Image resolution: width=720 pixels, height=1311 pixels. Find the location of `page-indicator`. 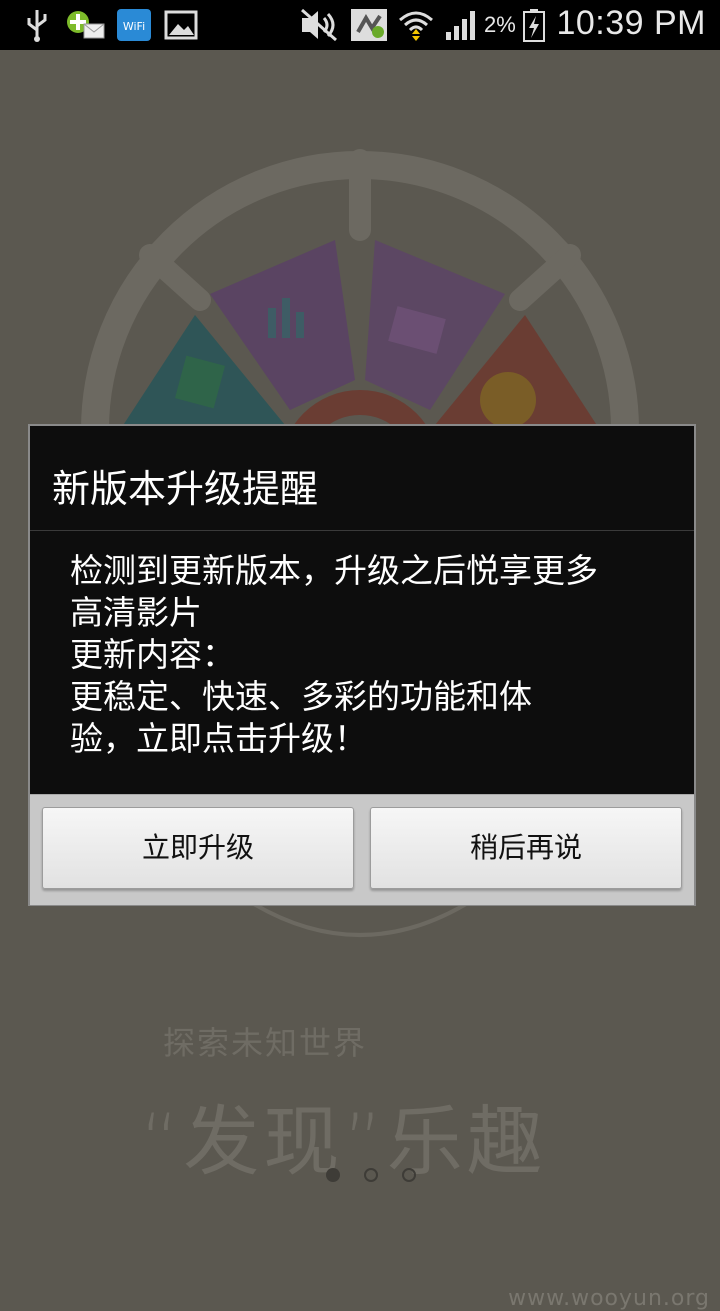

page-indicator is located at coordinates (372, 1176).